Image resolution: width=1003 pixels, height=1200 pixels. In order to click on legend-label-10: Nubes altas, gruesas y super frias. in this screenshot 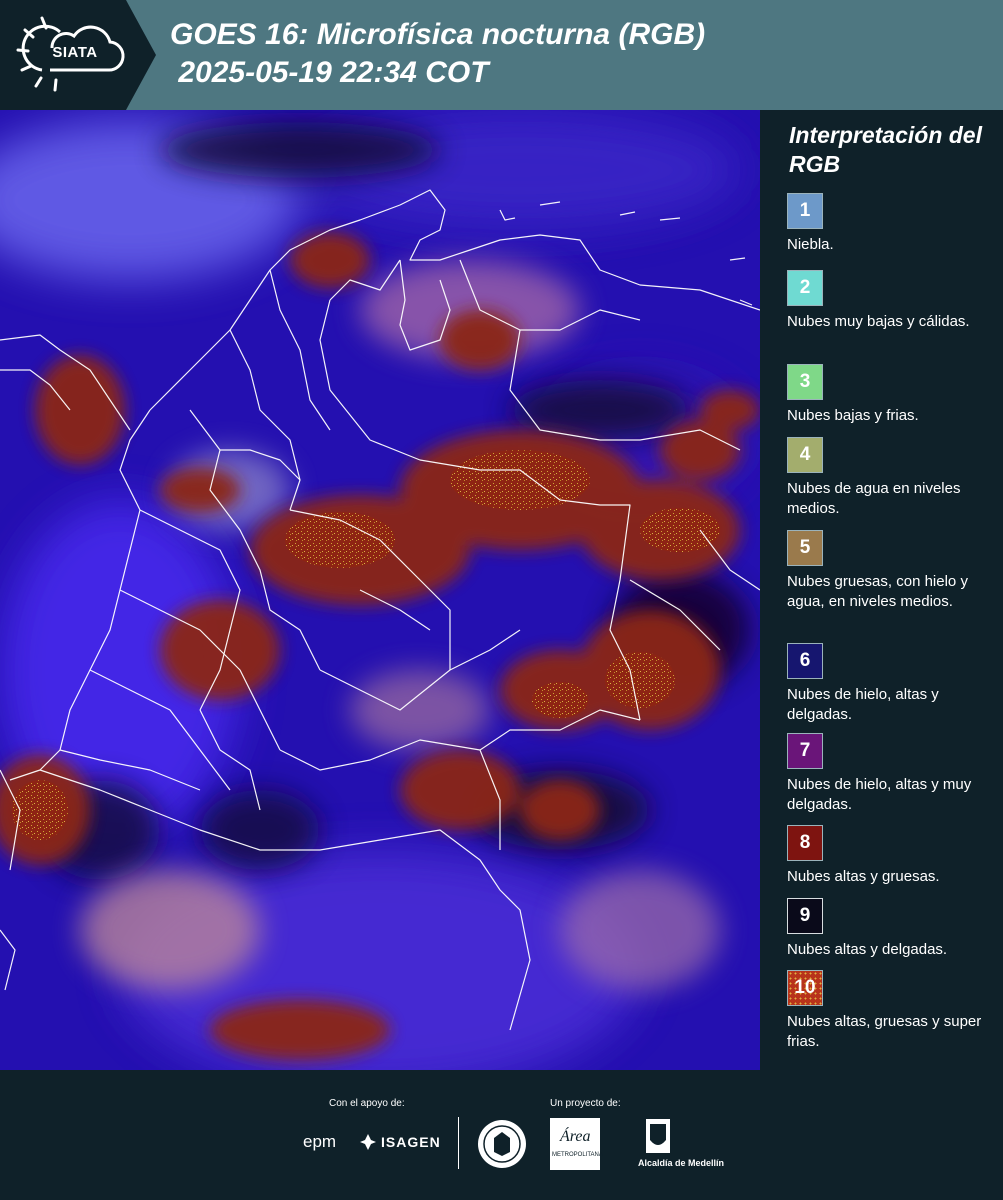, I will do `click(884, 1031)`.